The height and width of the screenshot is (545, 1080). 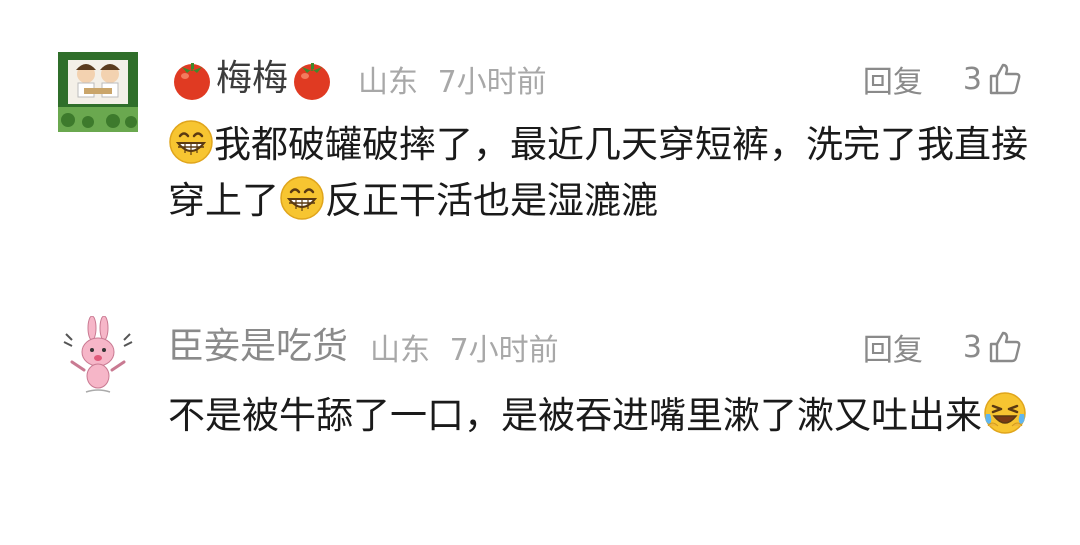 I want to click on comment-body: 不是被牛舔了一口，是被吞进嘴里漱了漱又吐出来, so click(x=598, y=416).